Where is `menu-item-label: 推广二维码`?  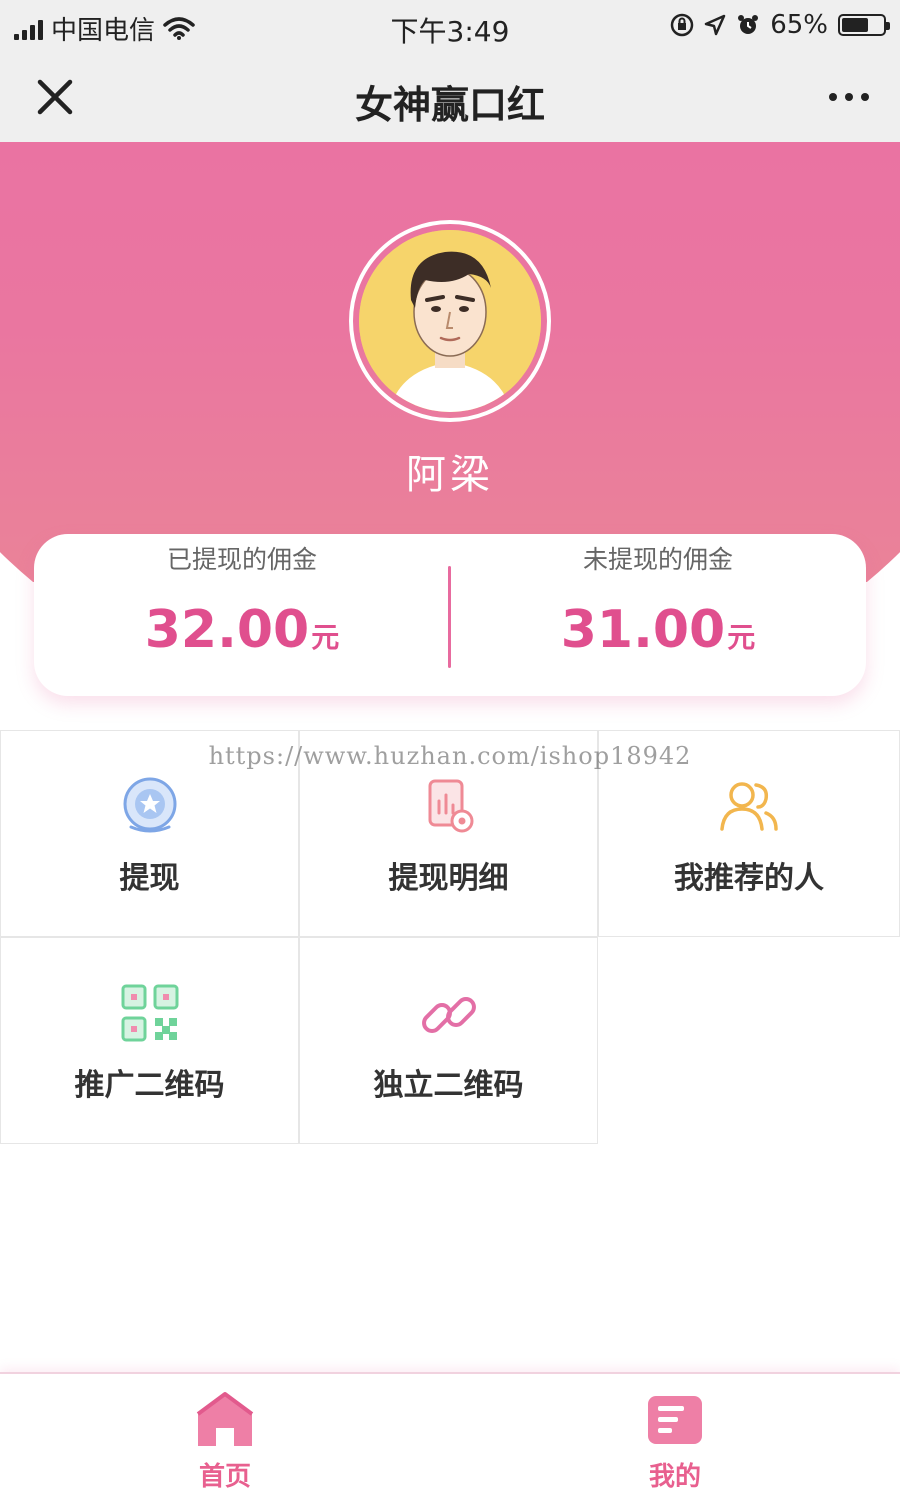
menu-item-label: 推广二维码 is located at coordinates (149, 1085).